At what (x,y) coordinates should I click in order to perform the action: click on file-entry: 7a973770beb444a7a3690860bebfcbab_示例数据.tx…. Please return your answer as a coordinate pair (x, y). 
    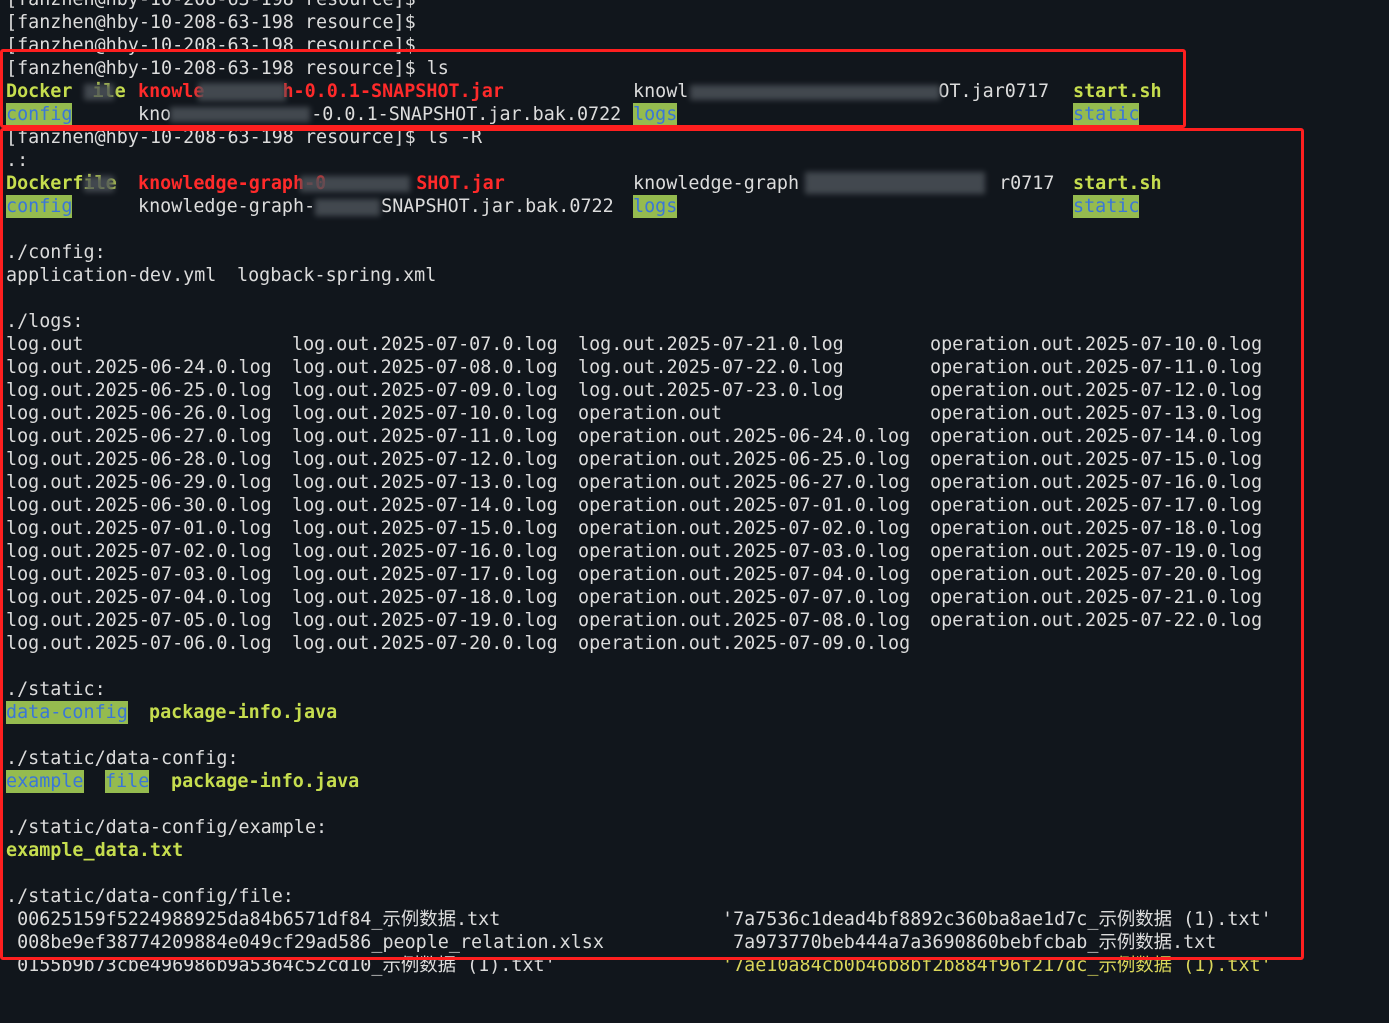
    Looking at the image, I should click on (969, 942).